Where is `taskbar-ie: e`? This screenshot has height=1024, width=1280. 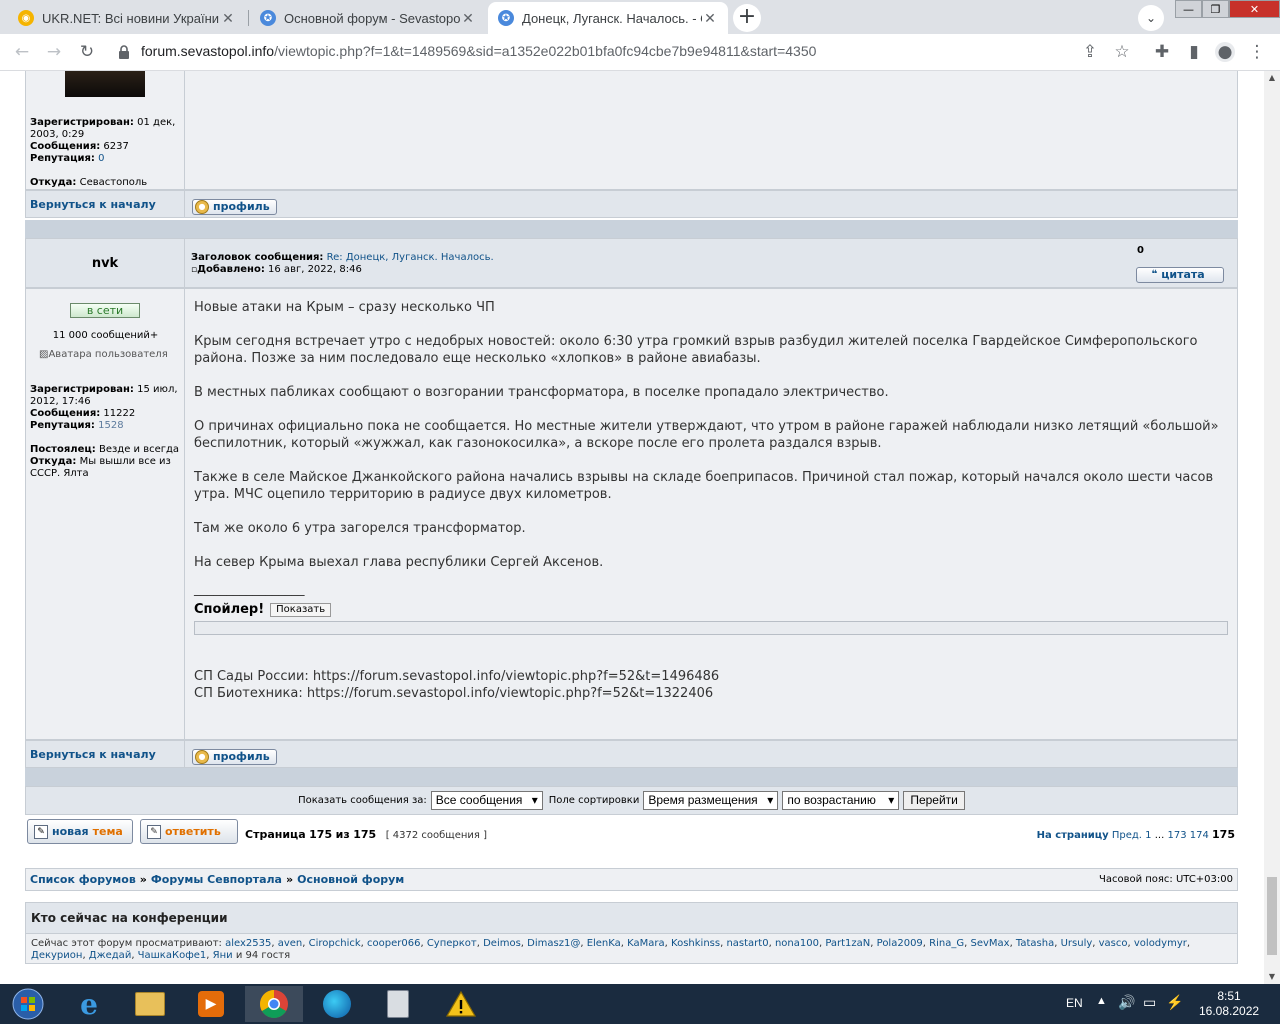
taskbar-ie: e is located at coordinates (89, 1004).